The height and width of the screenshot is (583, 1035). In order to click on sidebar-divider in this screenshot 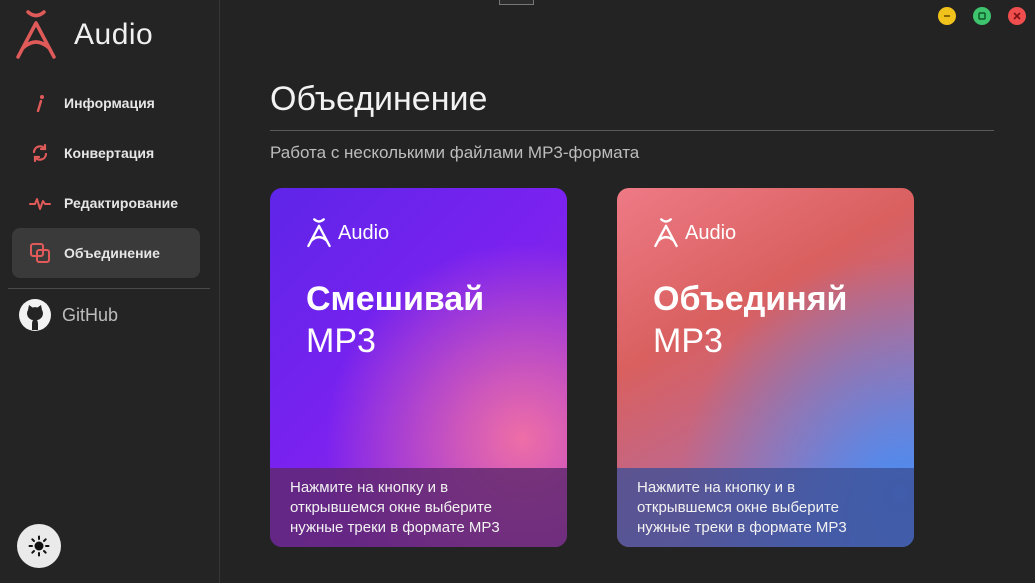, I will do `click(109, 288)`.